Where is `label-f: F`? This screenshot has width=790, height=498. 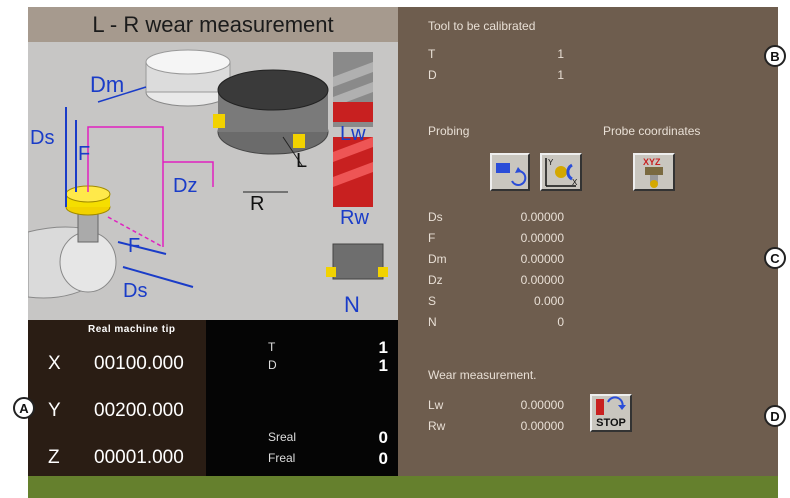
label-f: F is located at coordinates (84, 154).